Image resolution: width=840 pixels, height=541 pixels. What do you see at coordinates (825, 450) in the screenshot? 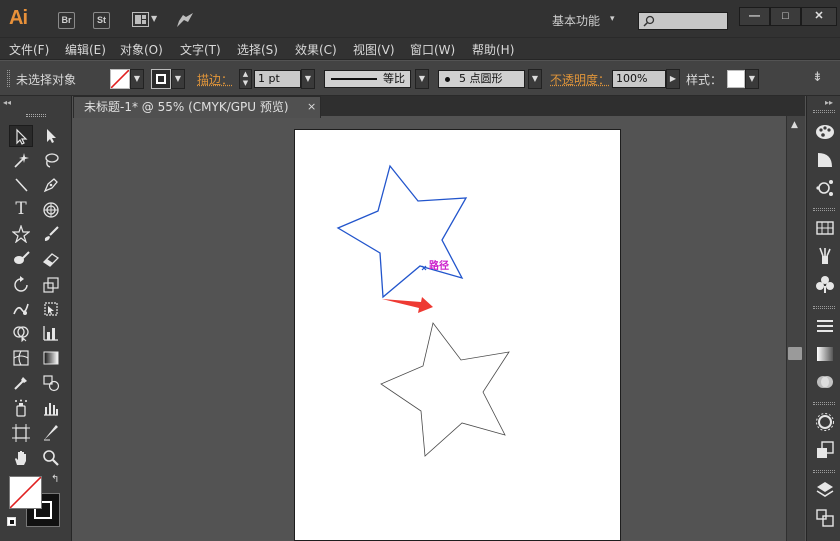
I see `graphic-styles-icon` at bounding box center [825, 450].